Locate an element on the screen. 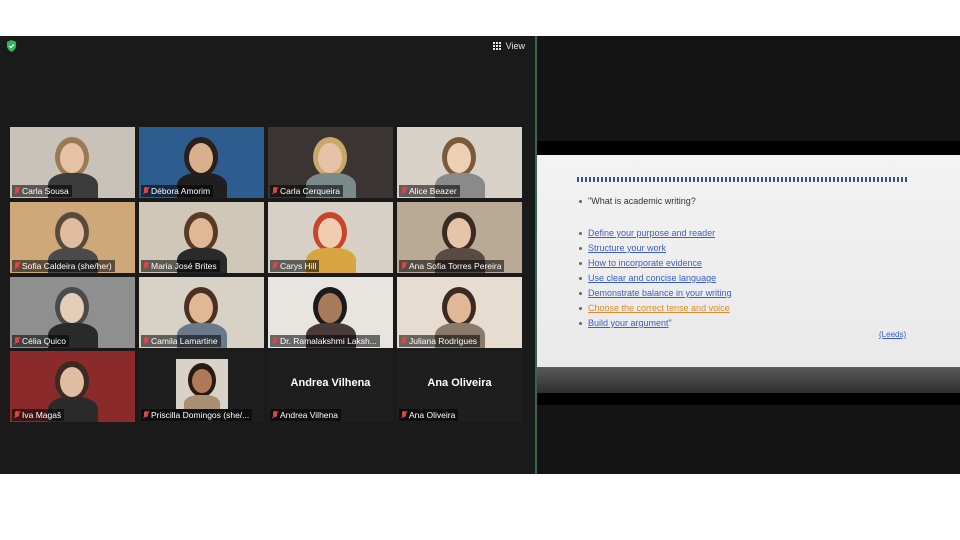 The height and width of the screenshot is (540, 960). participant-name: Camila Lamartine is located at coordinates (184, 341).